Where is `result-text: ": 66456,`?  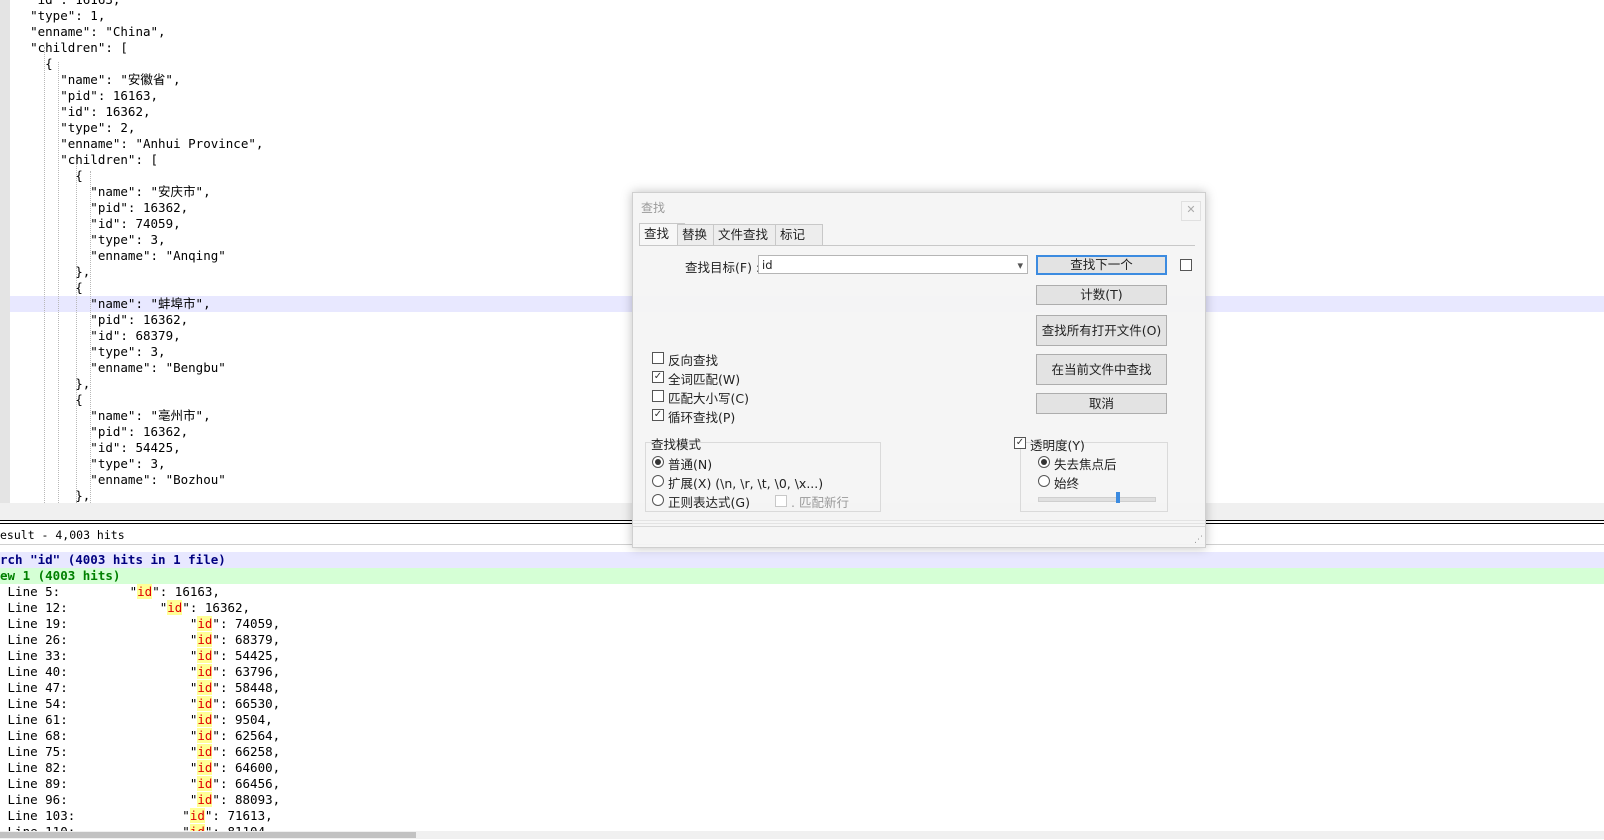
result-text: ": 66456, is located at coordinates (246, 783).